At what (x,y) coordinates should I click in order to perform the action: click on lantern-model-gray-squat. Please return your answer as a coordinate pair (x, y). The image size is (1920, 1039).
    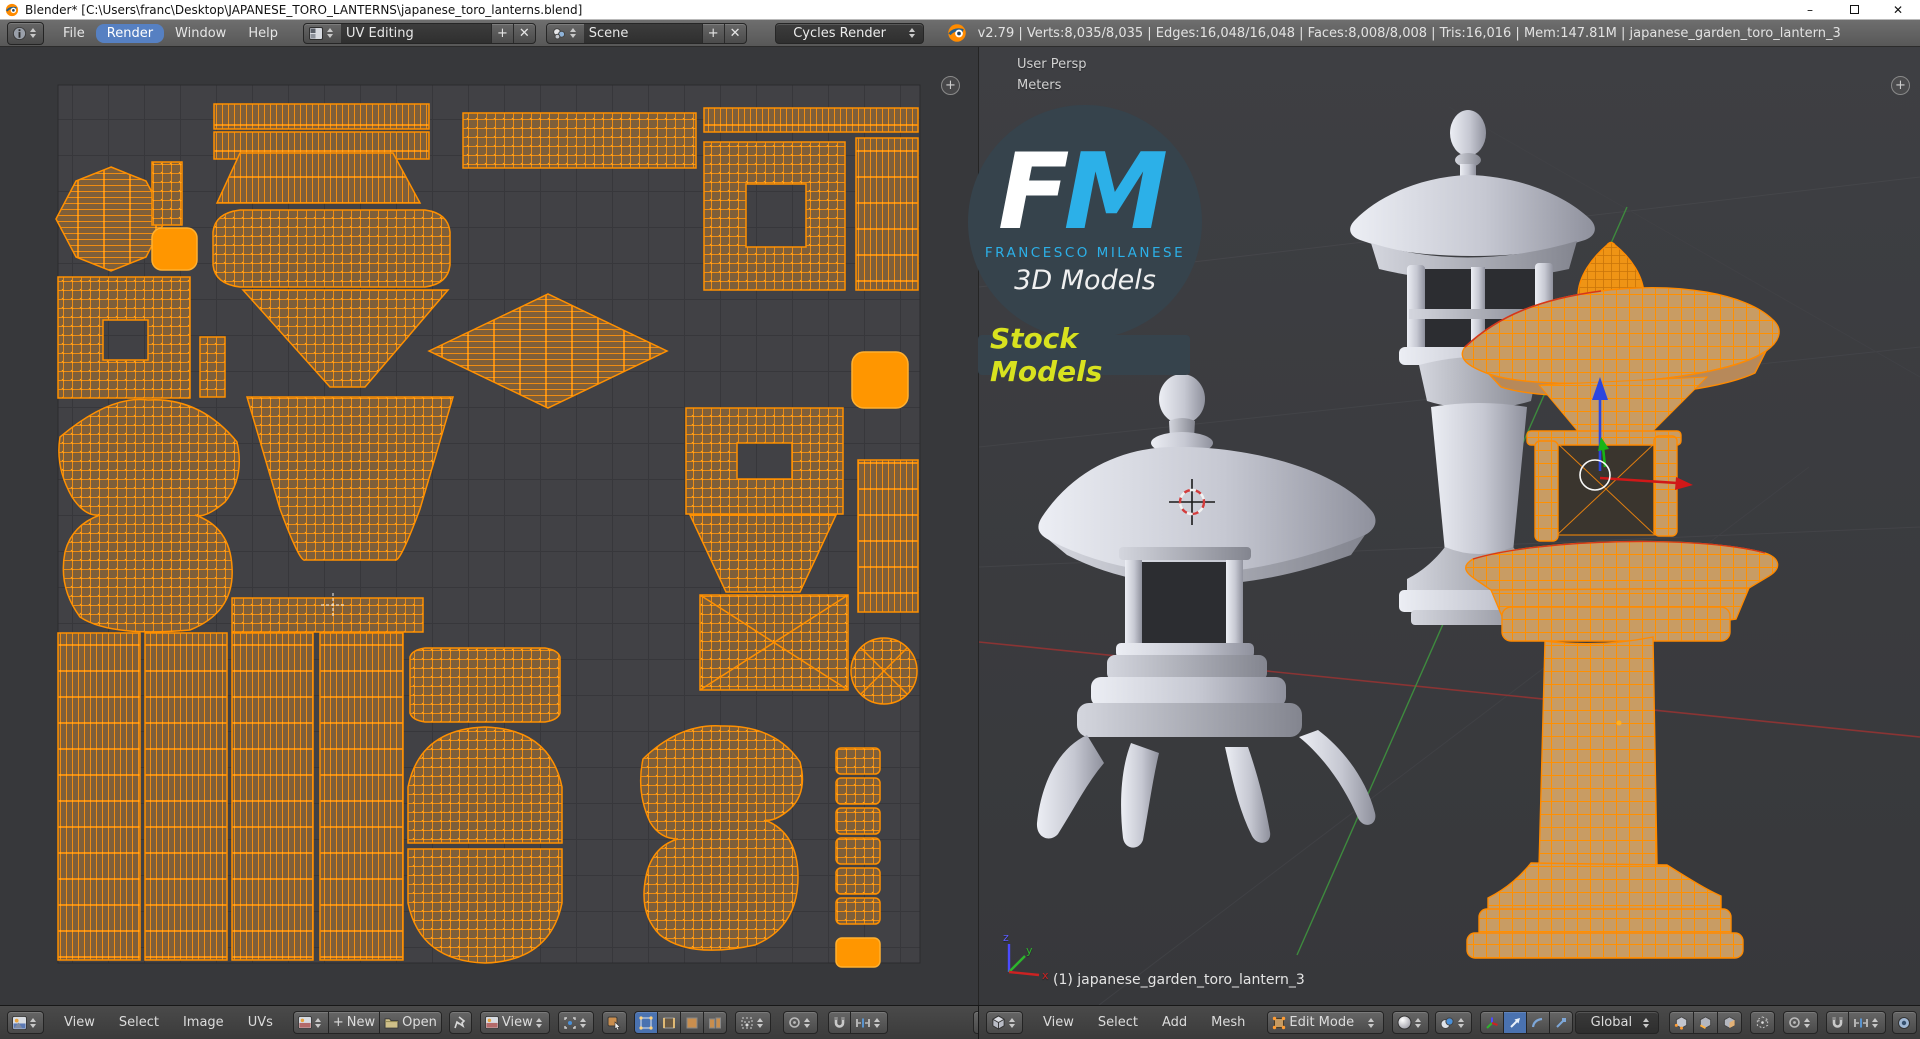
    Looking at the image, I should click on (1206, 611).